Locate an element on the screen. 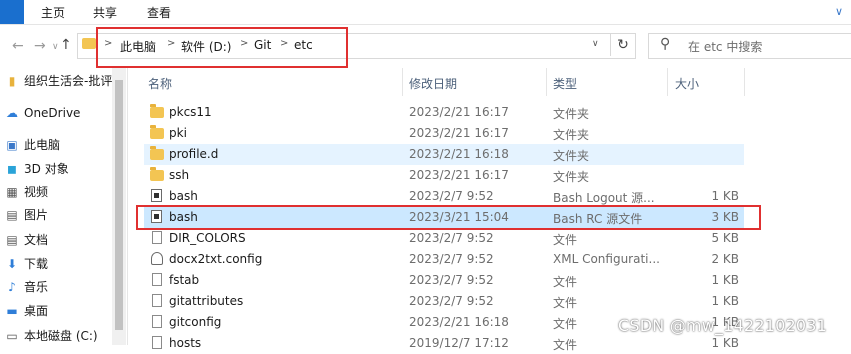 The width and height of the screenshot is (851, 354). column-header-type: 类型 is located at coordinates (565, 83).